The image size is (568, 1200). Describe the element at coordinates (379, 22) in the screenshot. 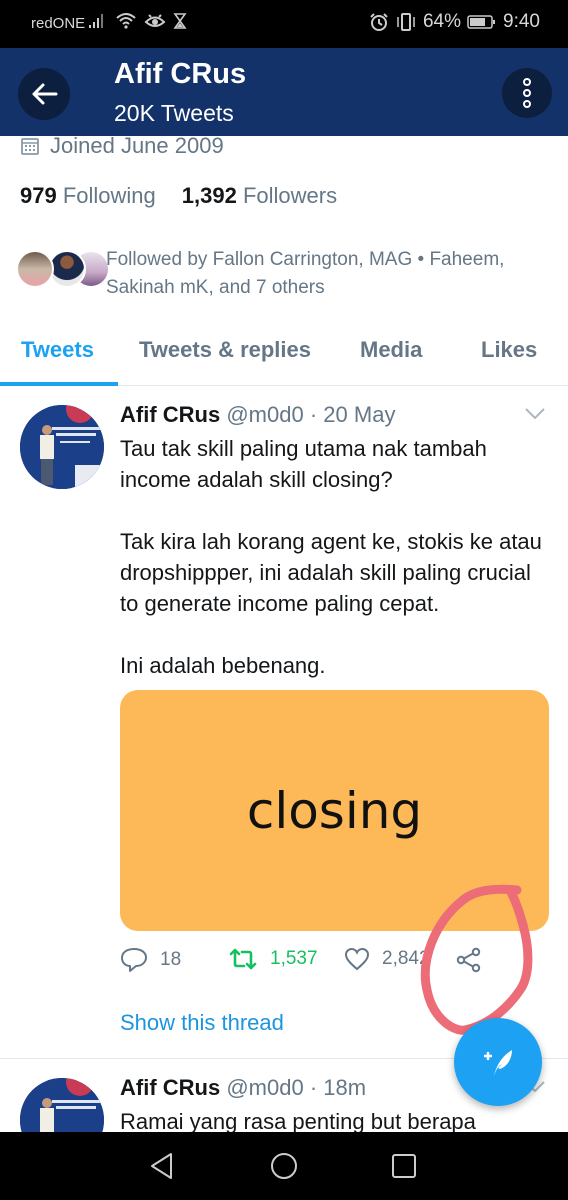

I see `alarm-icon` at that location.